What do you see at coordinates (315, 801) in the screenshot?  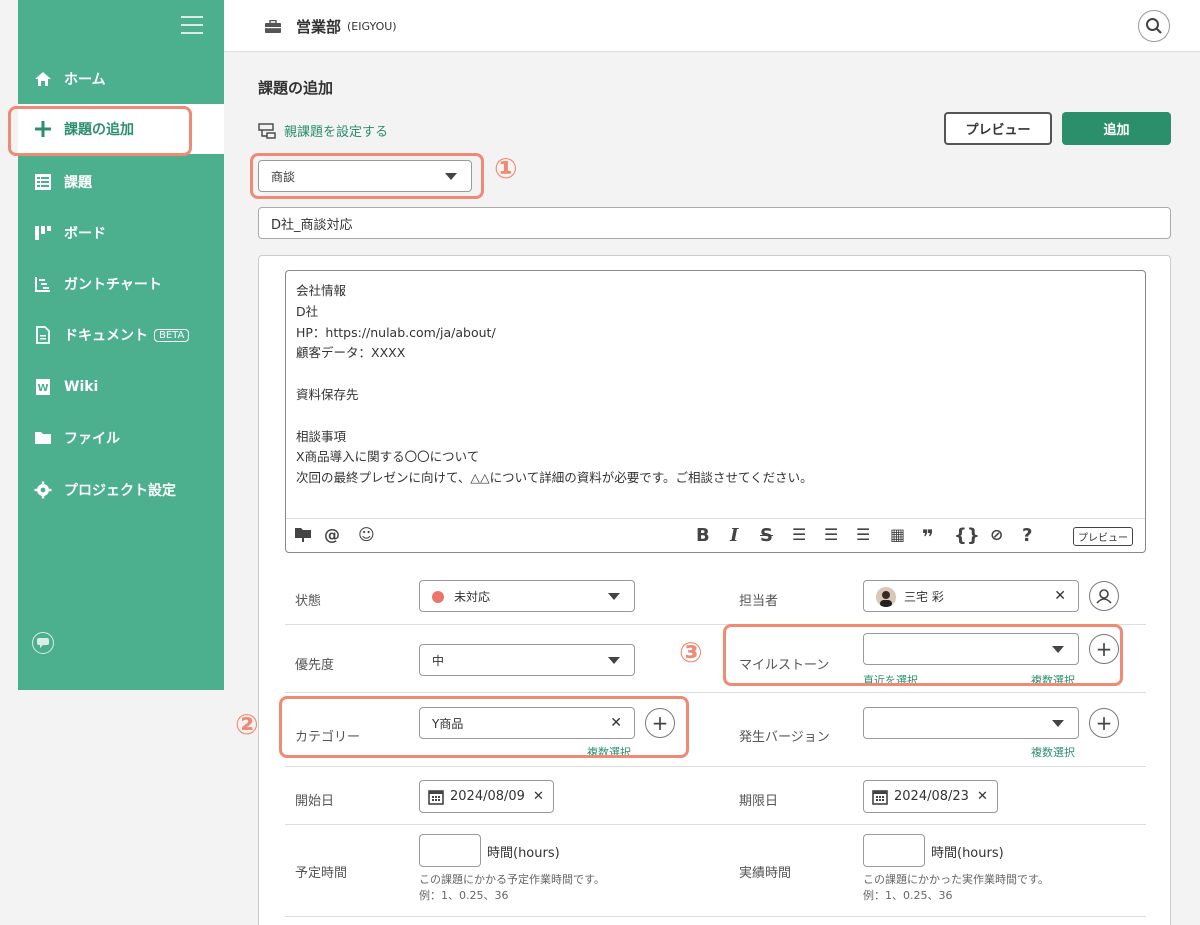 I see `start-date-label: 開始日` at bounding box center [315, 801].